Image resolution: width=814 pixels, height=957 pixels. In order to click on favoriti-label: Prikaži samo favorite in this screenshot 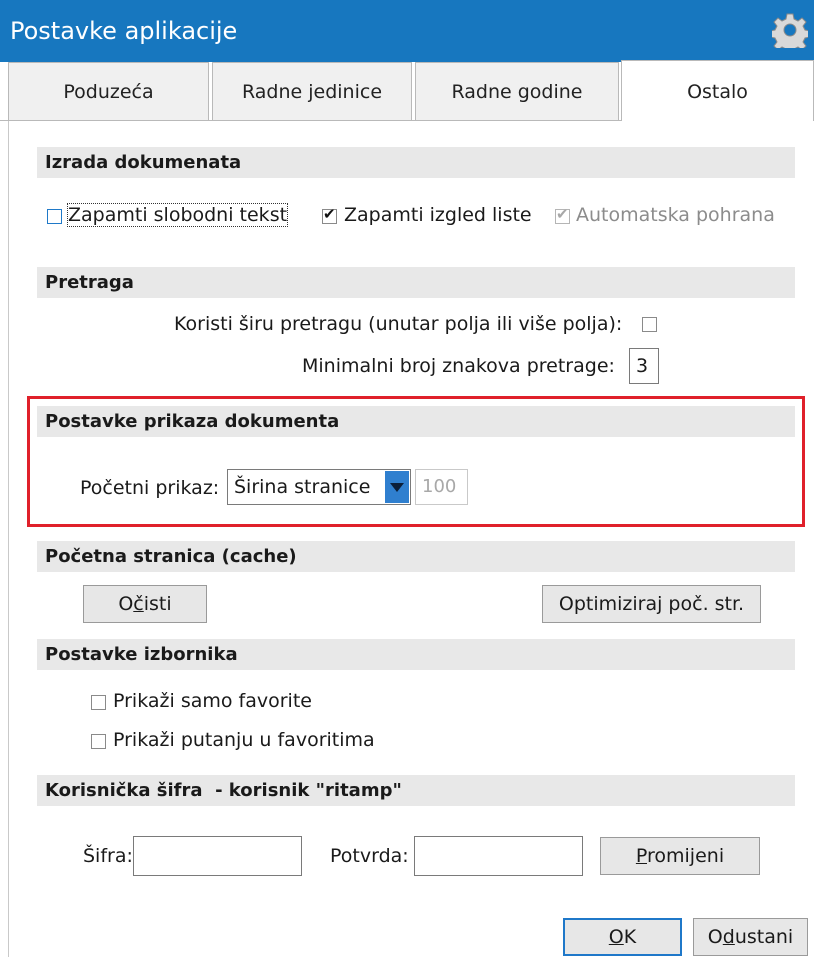, I will do `click(212, 701)`.